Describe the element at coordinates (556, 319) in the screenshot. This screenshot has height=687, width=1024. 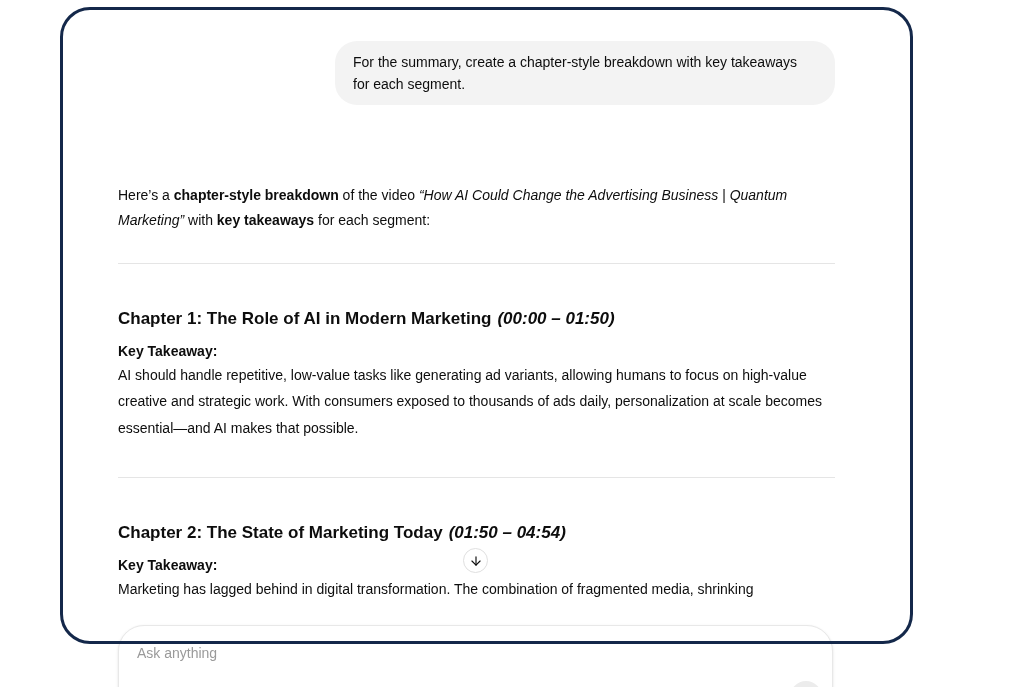
I see `chapter-time: (00:00 – 01:50)` at that location.